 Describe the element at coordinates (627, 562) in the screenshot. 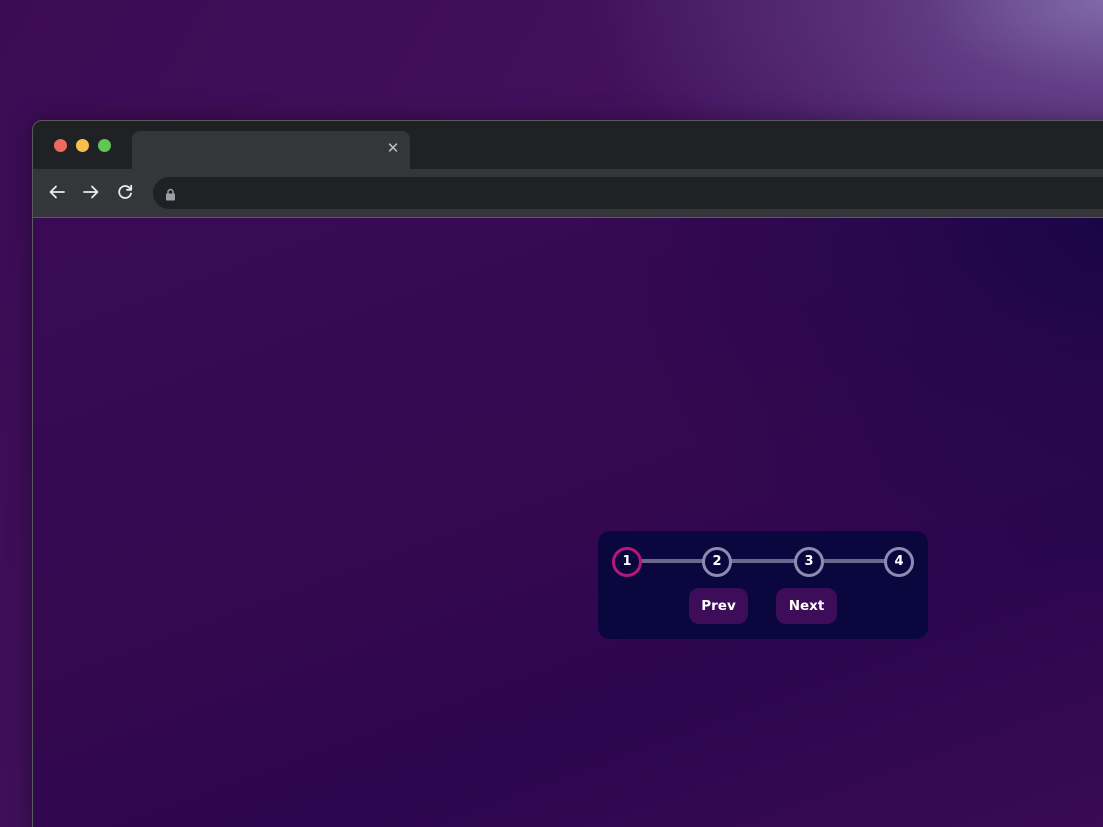

I see `step-1: 1` at that location.